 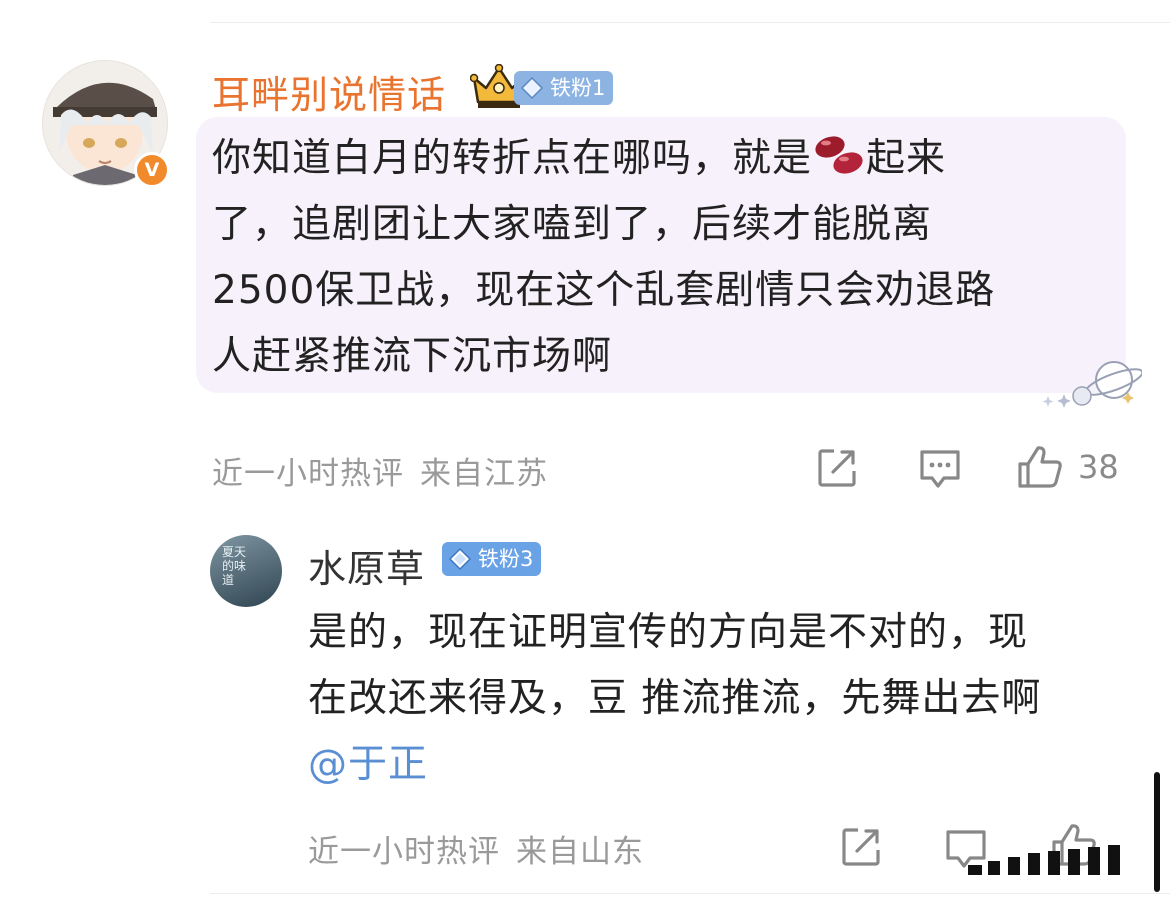 I want to click on reply-line-1: 是的，现在证明宣传的方向是不对的，现, so click(x=668, y=632).